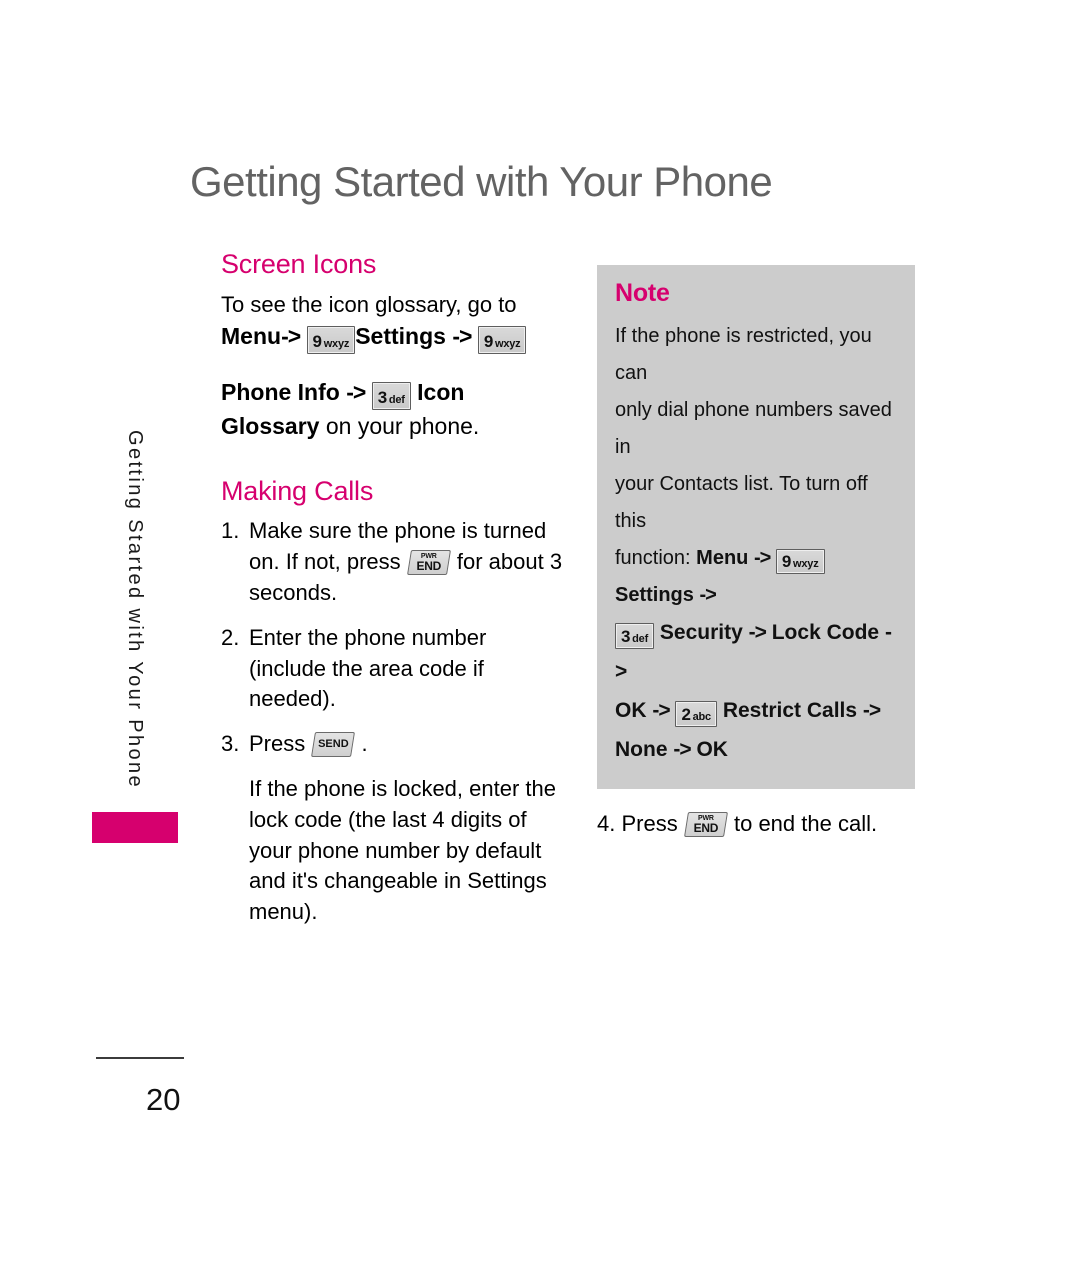 Image resolution: width=1080 pixels, height=1270 pixels. Describe the element at coordinates (682, 749) in the screenshot. I see `note-arrow-7: ->` at that location.